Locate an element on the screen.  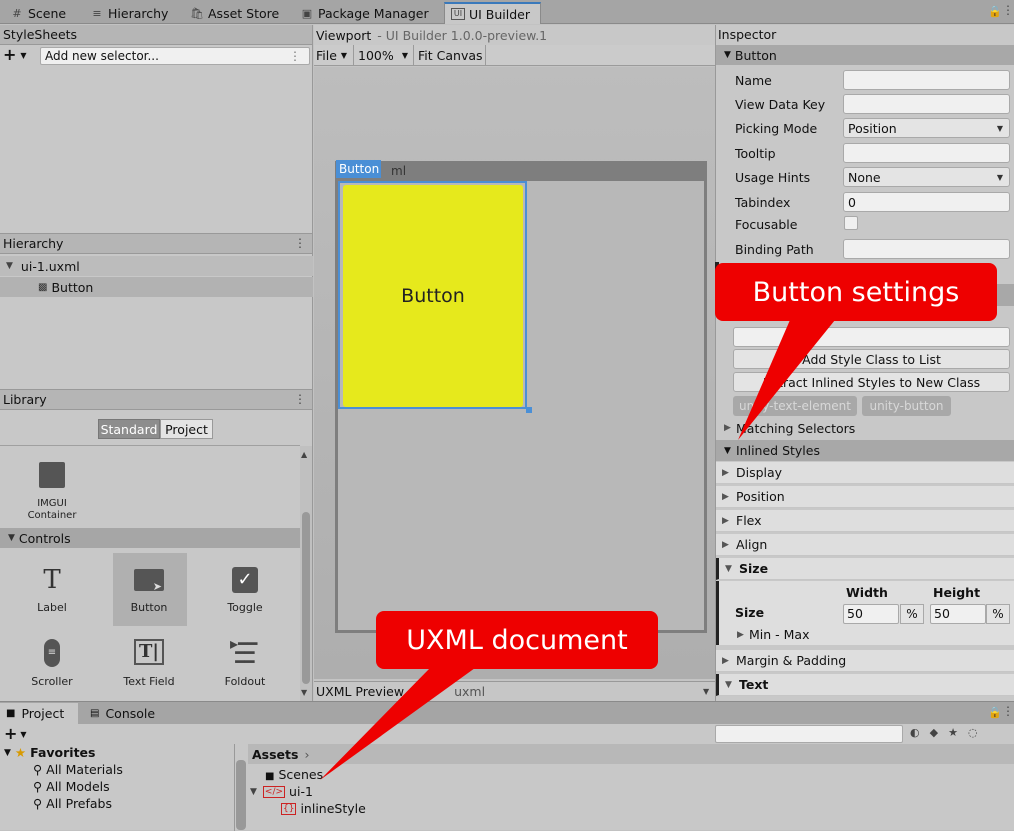
button-settings-callout: Button settings is located at coordinates (856, 292).